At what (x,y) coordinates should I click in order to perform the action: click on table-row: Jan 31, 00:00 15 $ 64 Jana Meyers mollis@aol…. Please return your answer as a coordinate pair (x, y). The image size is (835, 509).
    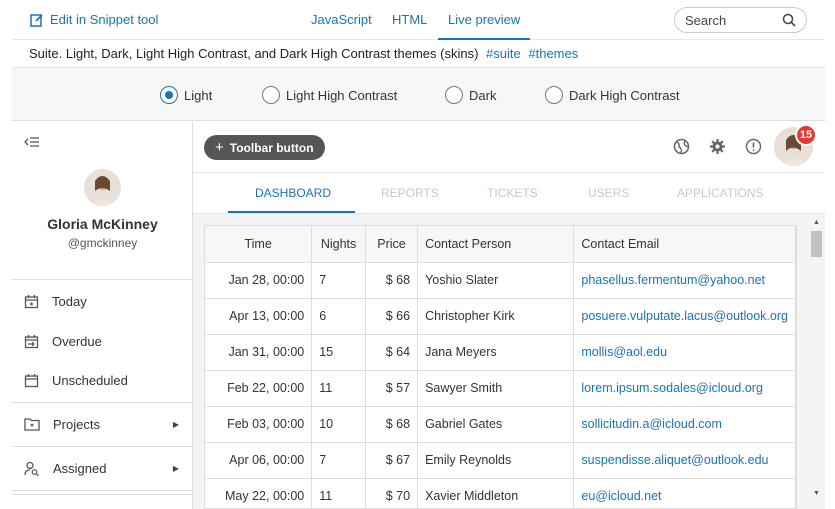
    Looking at the image, I should click on (500, 352).